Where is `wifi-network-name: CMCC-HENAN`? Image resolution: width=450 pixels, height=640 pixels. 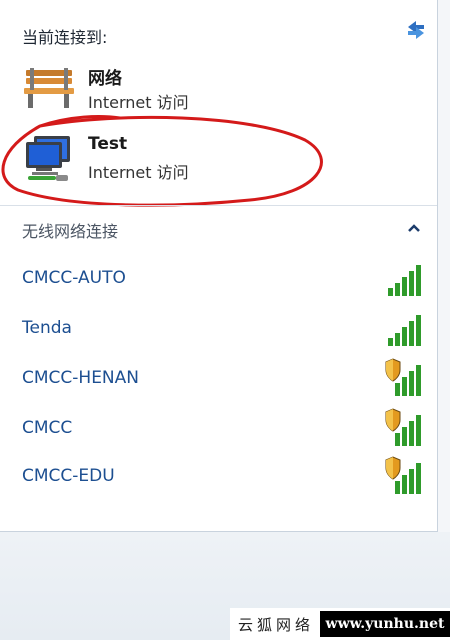 wifi-network-name: CMCC-HENAN is located at coordinates (80, 378).